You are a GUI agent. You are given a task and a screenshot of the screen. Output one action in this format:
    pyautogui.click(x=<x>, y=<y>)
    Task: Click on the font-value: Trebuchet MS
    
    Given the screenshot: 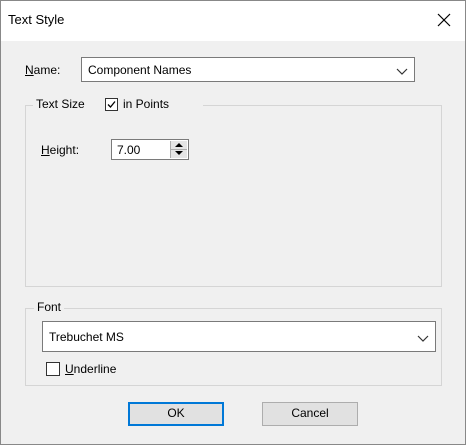 What is the action you would take?
    pyautogui.click(x=86, y=337)
    